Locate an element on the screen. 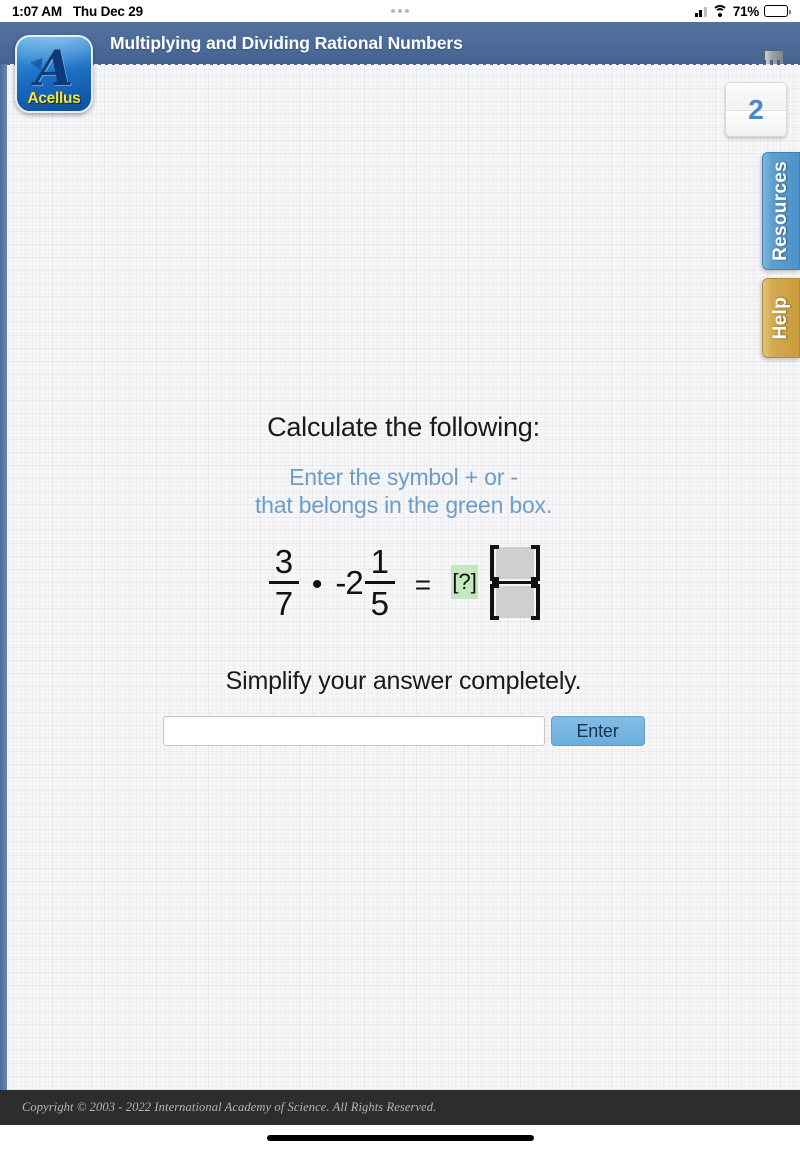 The width and height of the screenshot is (800, 1151). wifi-icon is located at coordinates (719, 11).